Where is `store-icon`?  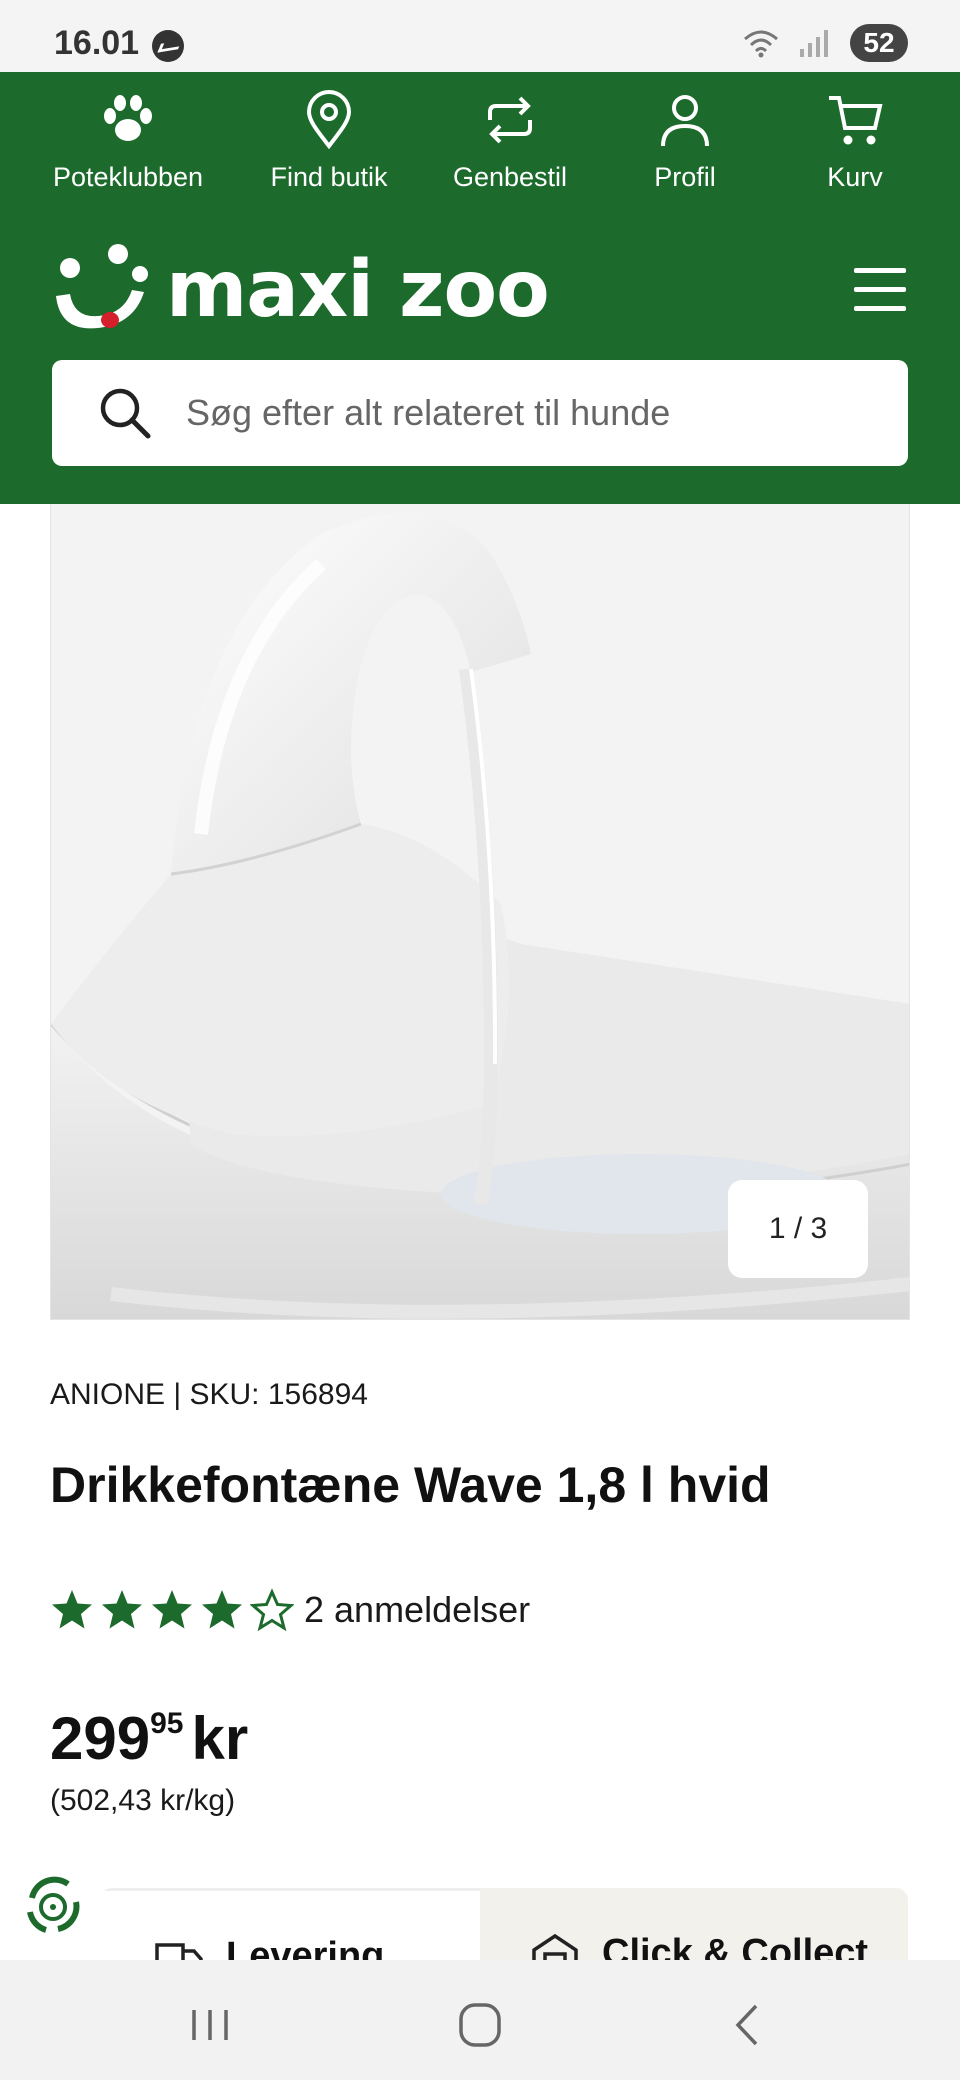 store-icon is located at coordinates (555, 1946).